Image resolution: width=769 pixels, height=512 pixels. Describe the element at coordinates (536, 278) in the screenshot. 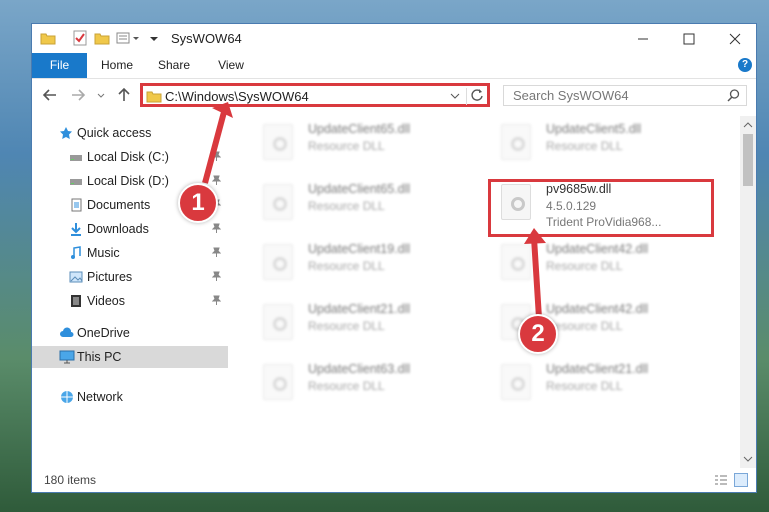

I see `arrow-to-file` at that location.